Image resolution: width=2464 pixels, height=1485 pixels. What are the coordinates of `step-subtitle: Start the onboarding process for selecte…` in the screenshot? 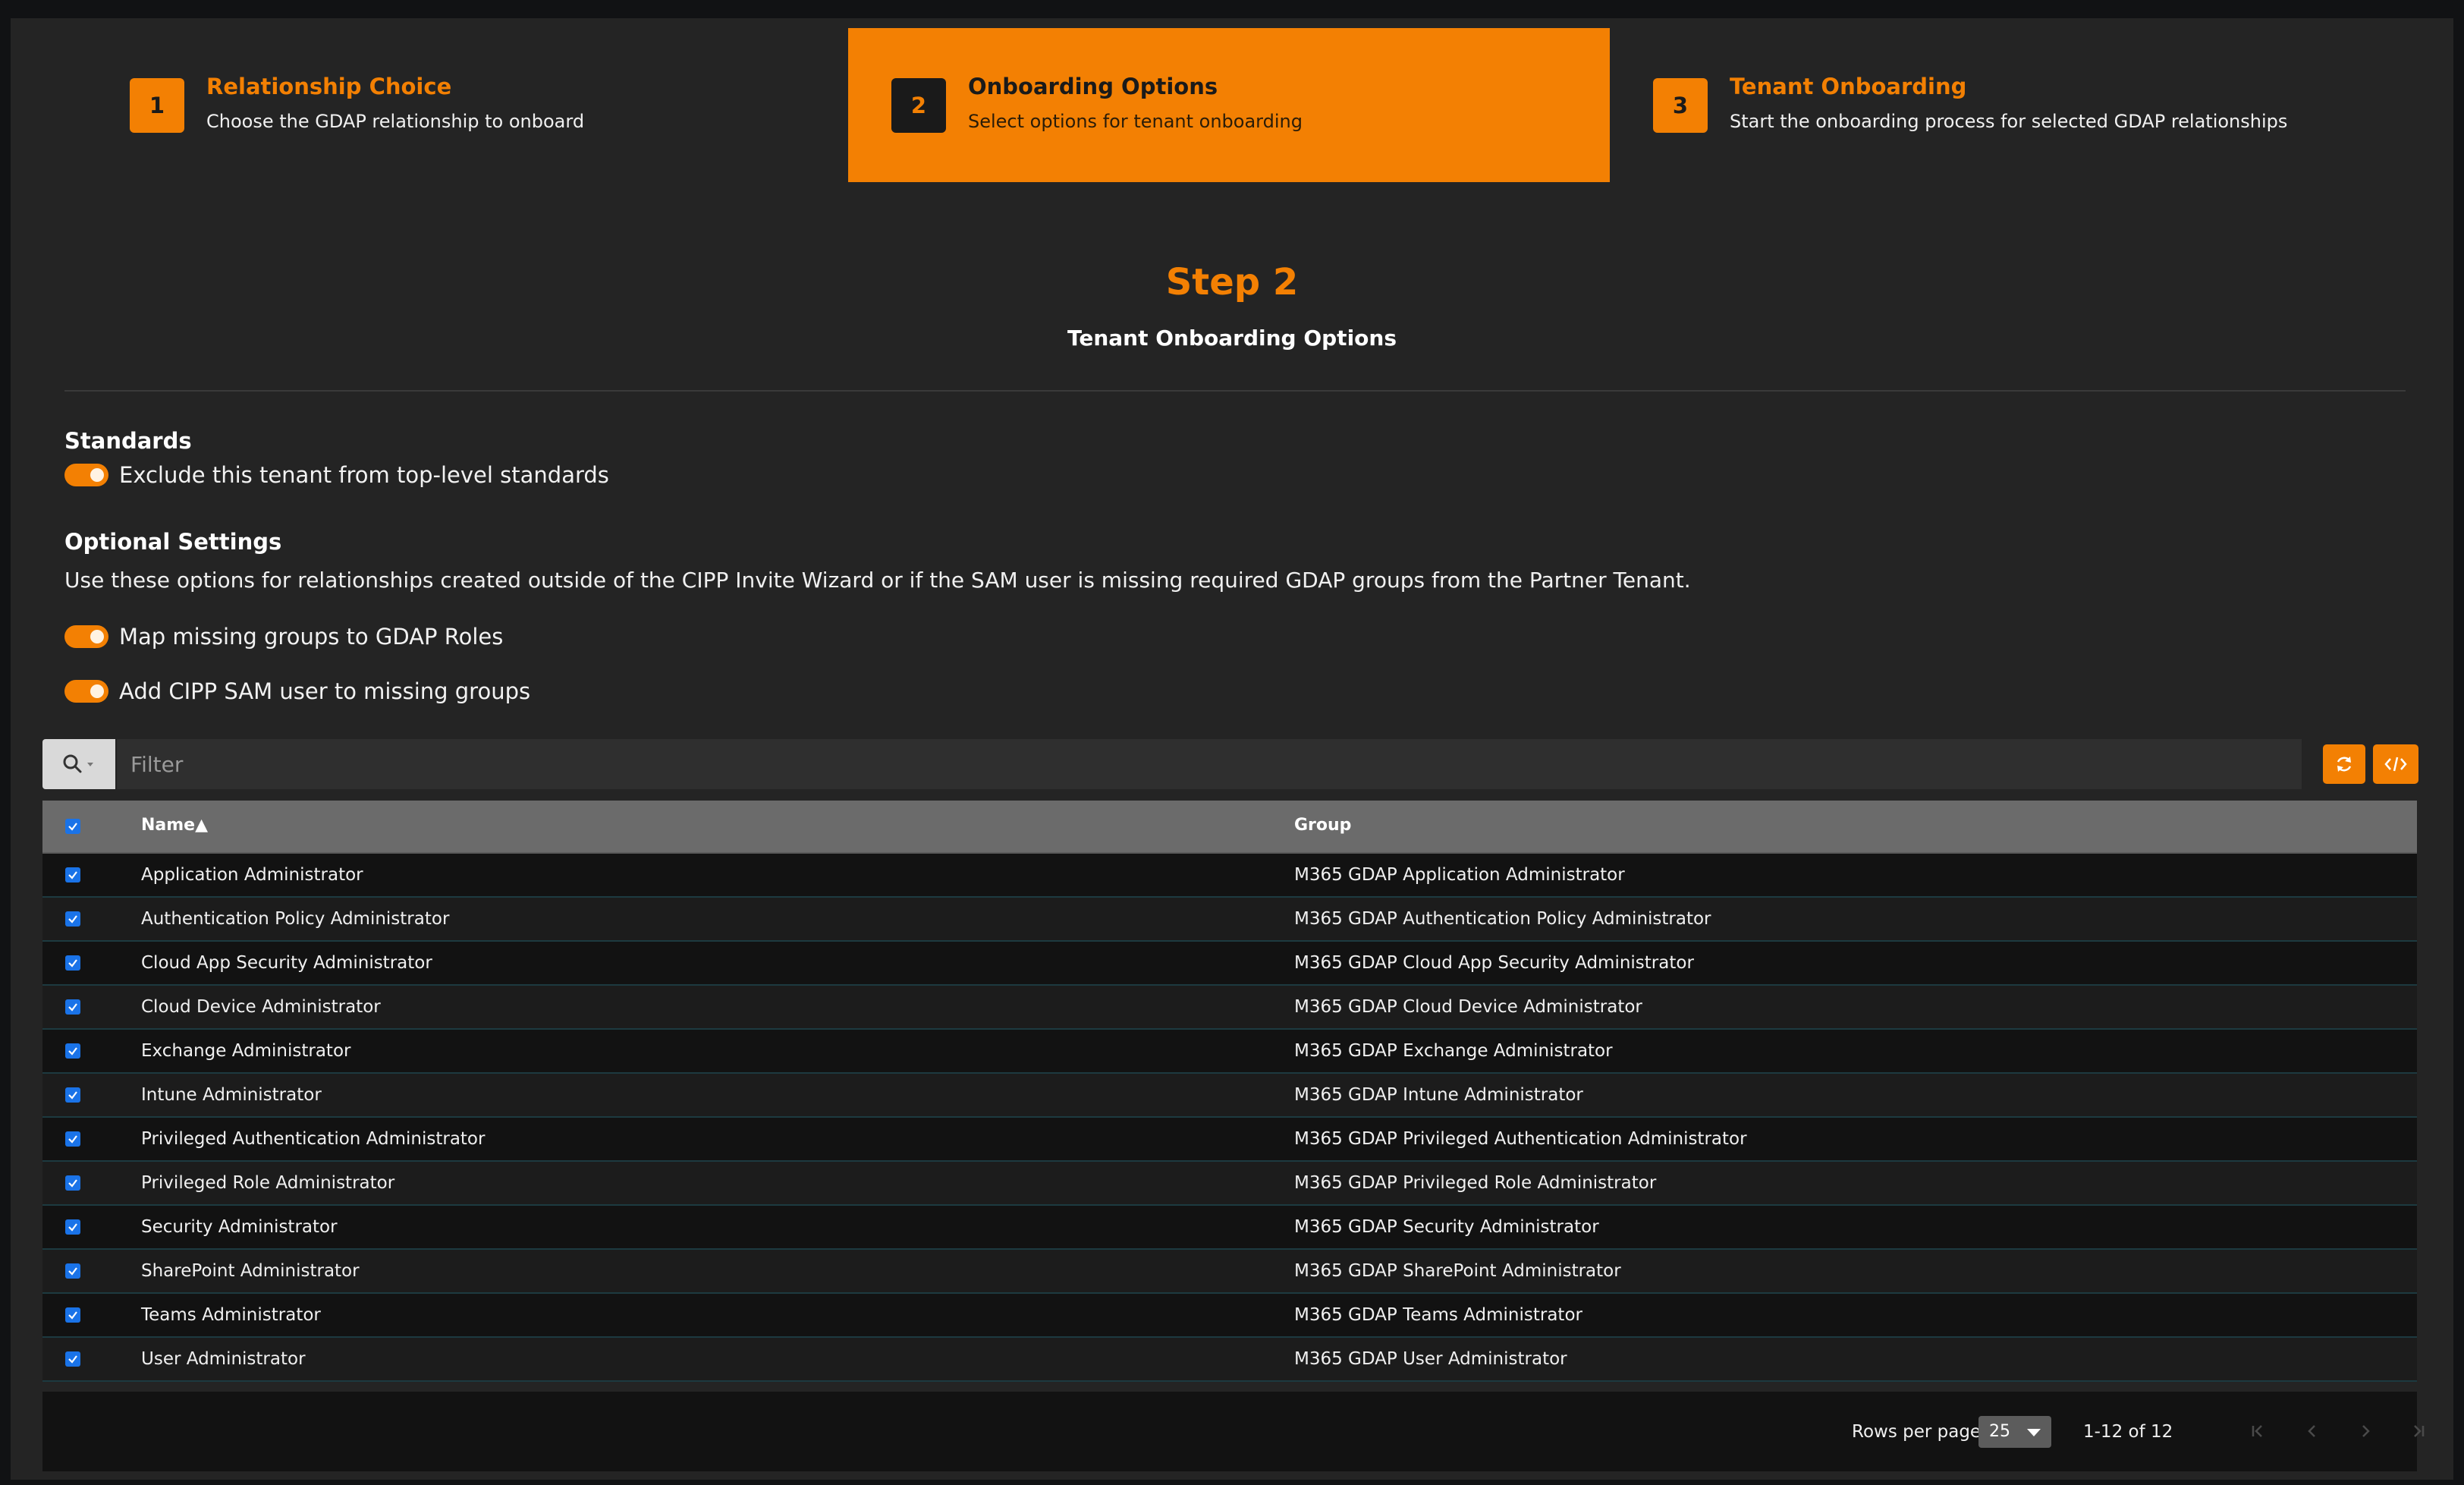 It's located at (2009, 121).